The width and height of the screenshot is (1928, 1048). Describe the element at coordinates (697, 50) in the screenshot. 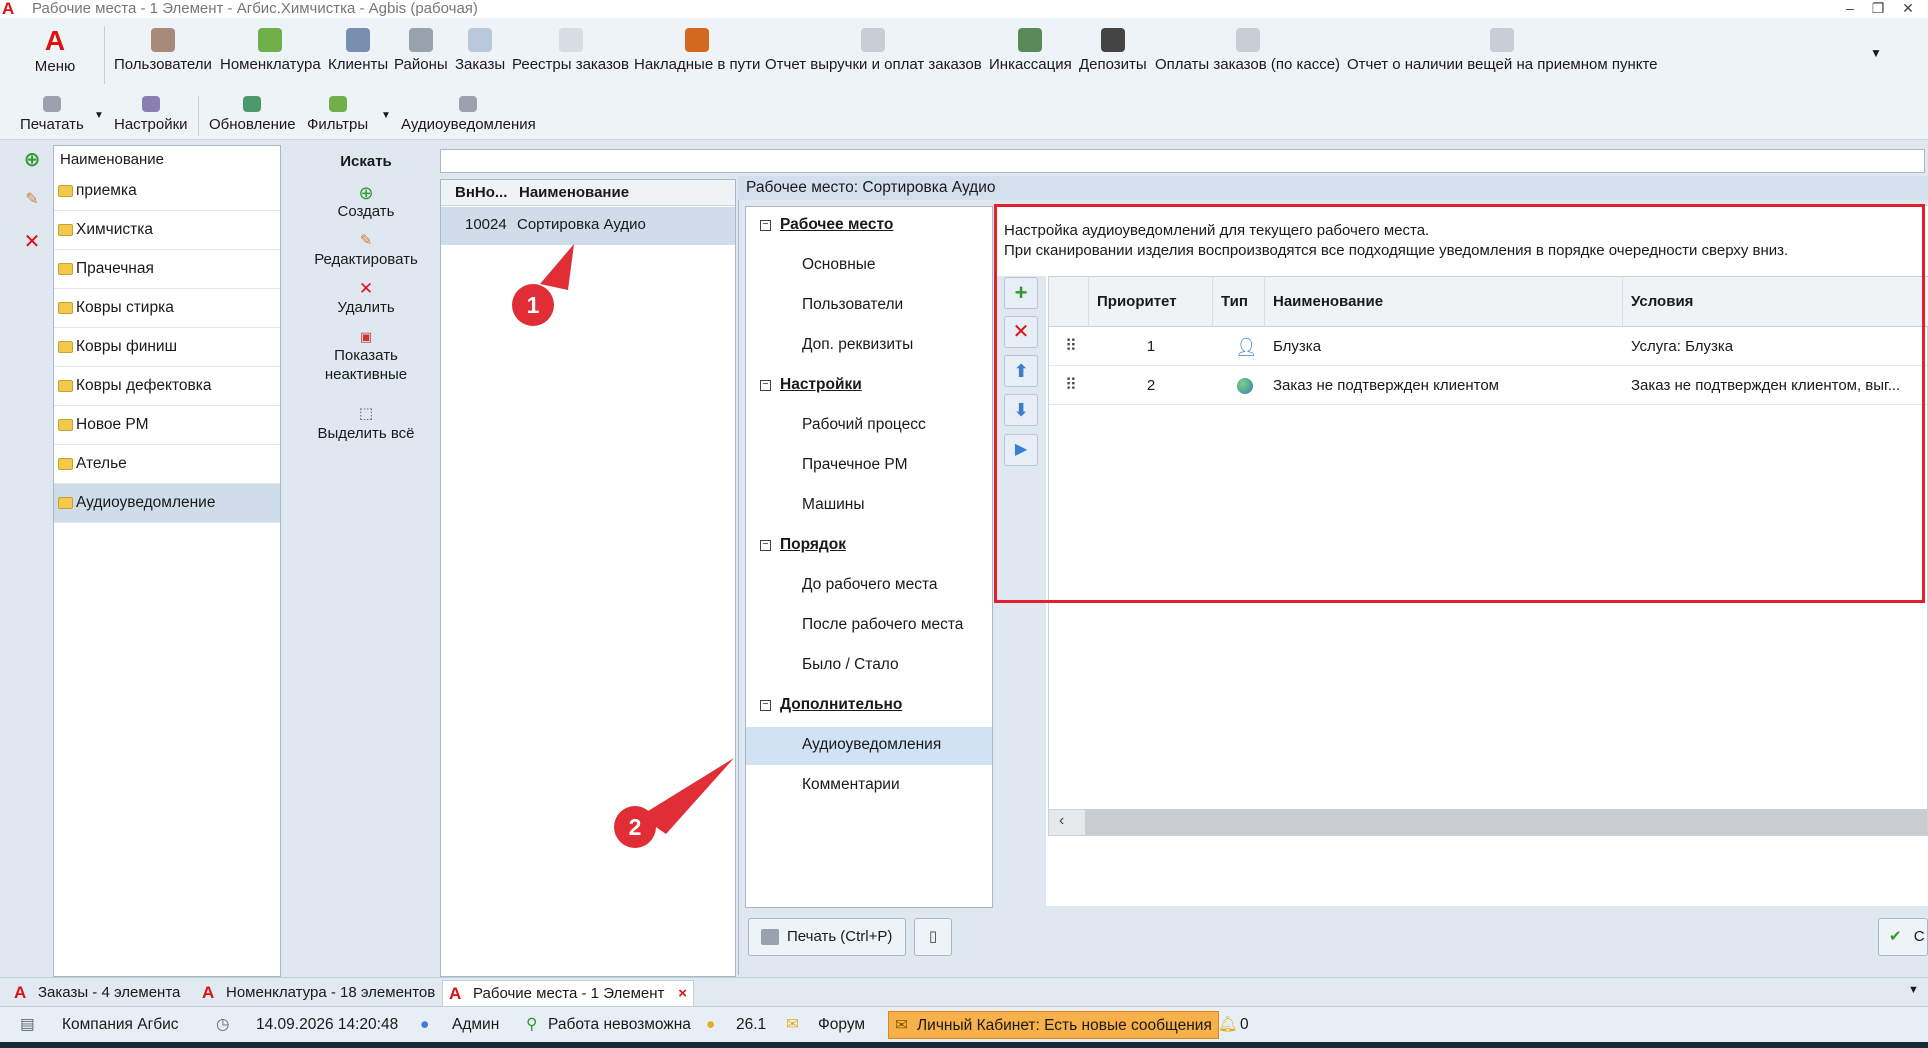

I see `ribbon-waybills-button: Накладные в пути` at that location.